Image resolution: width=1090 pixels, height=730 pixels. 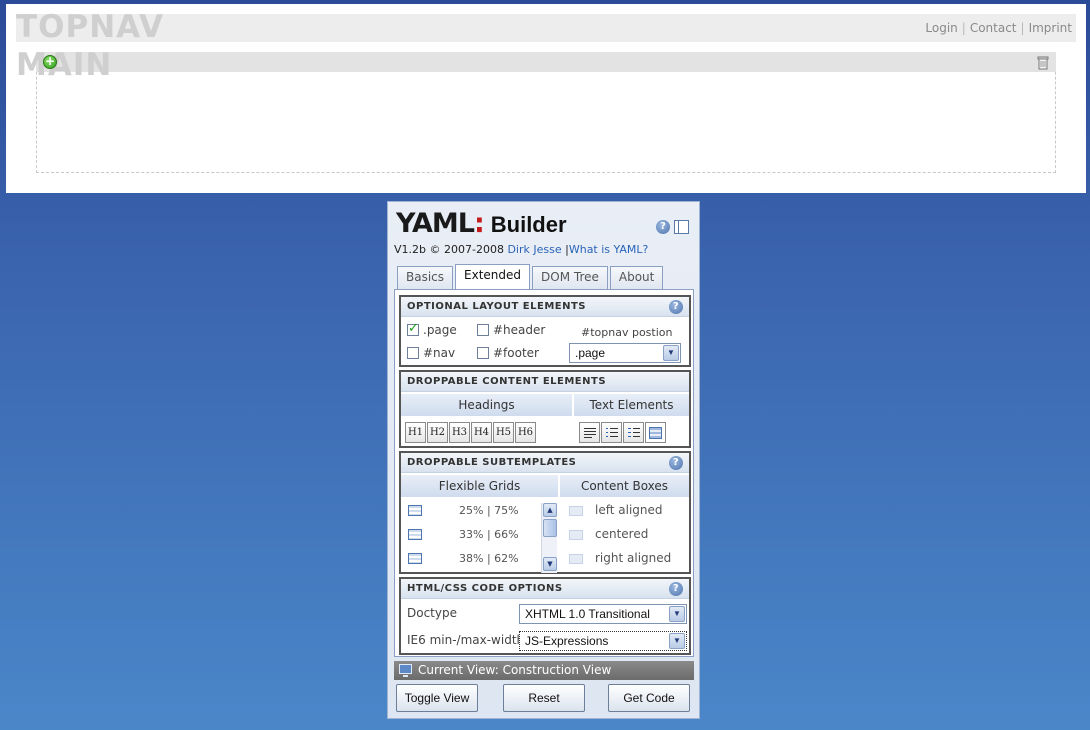 I want to click on option-label: #footer, so click(x=516, y=352).